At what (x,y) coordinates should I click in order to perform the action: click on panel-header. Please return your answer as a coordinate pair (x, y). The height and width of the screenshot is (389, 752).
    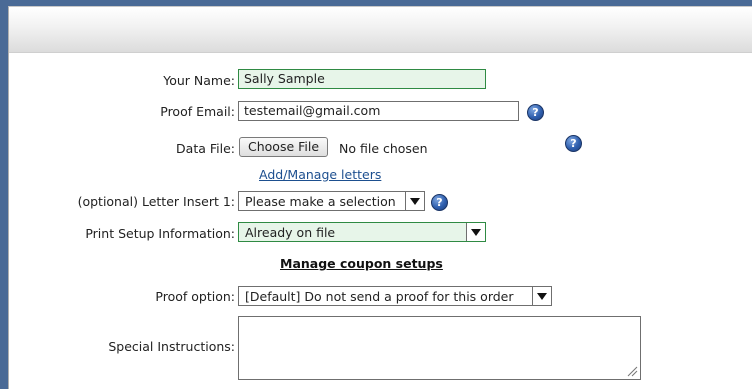
    Looking at the image, I should click on (380, 30).